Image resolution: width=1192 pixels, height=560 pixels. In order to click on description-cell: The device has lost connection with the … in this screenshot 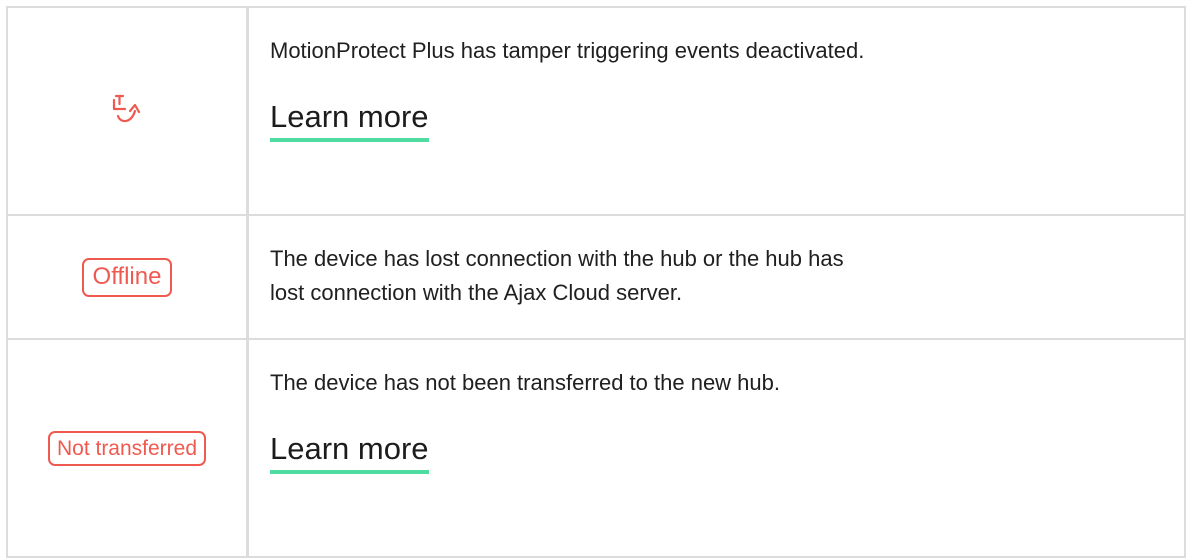, I will do `click(707, 276)`.